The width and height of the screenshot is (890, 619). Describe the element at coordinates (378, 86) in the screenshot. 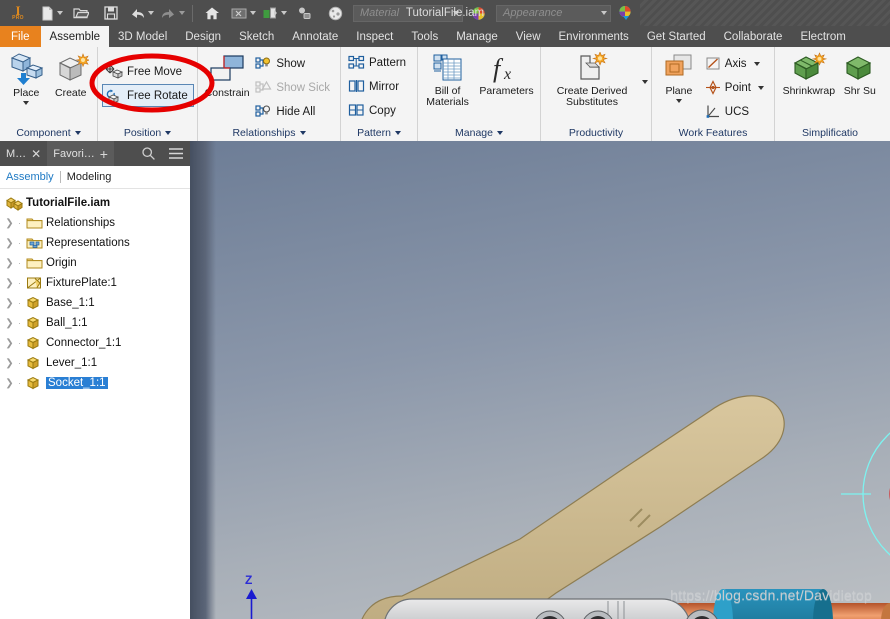

I see `mirror-button: Mirror` at that location.